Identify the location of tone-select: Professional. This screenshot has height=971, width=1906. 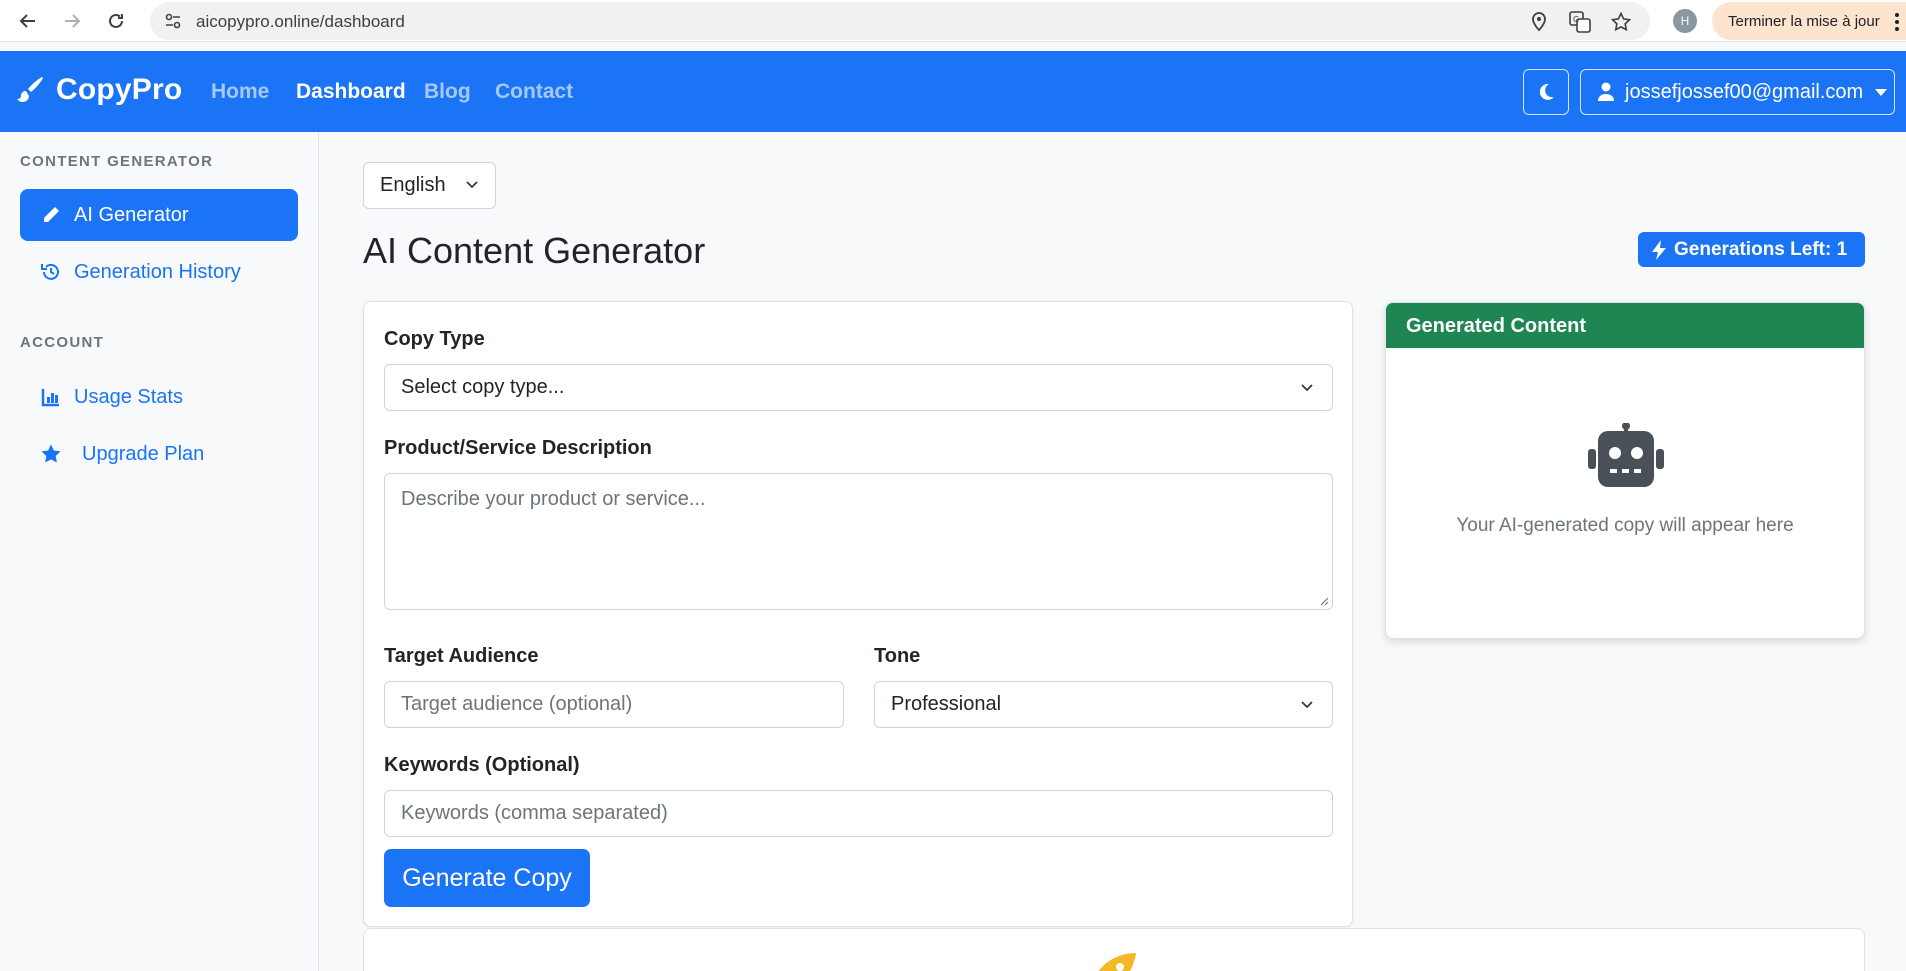
(1103, 704).